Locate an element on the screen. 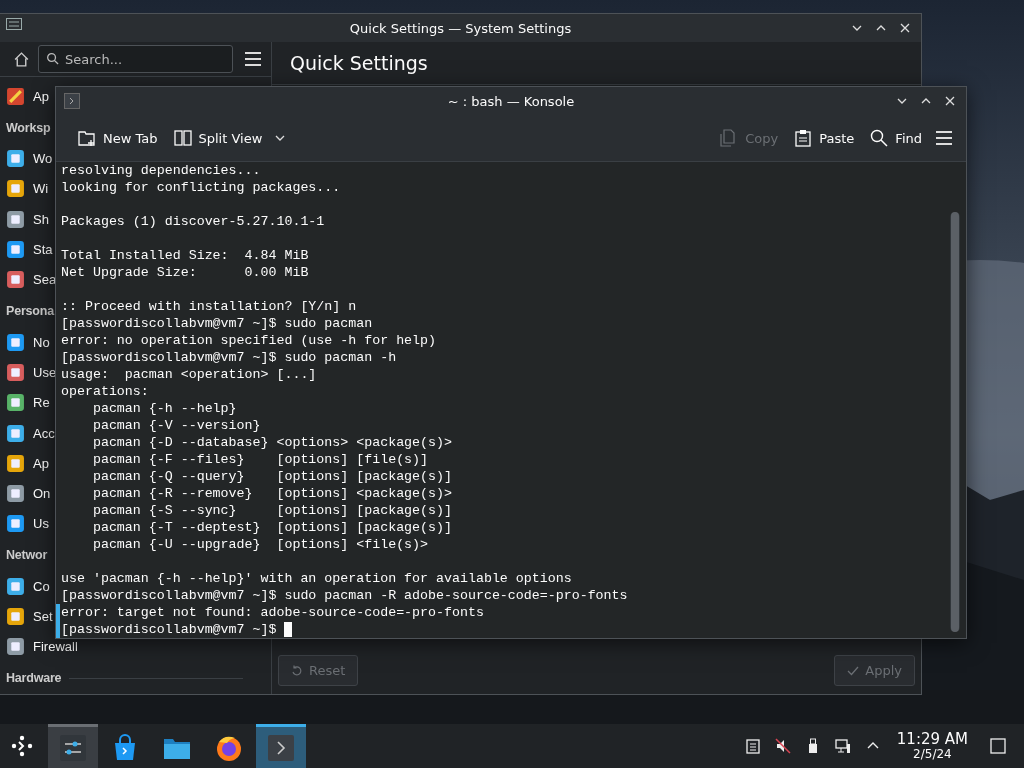 This screenshot has height=768, width=1024. terminal-line: error: target not found: adobe-source-code=-pro-fonts is located at coordinates (272, 612).